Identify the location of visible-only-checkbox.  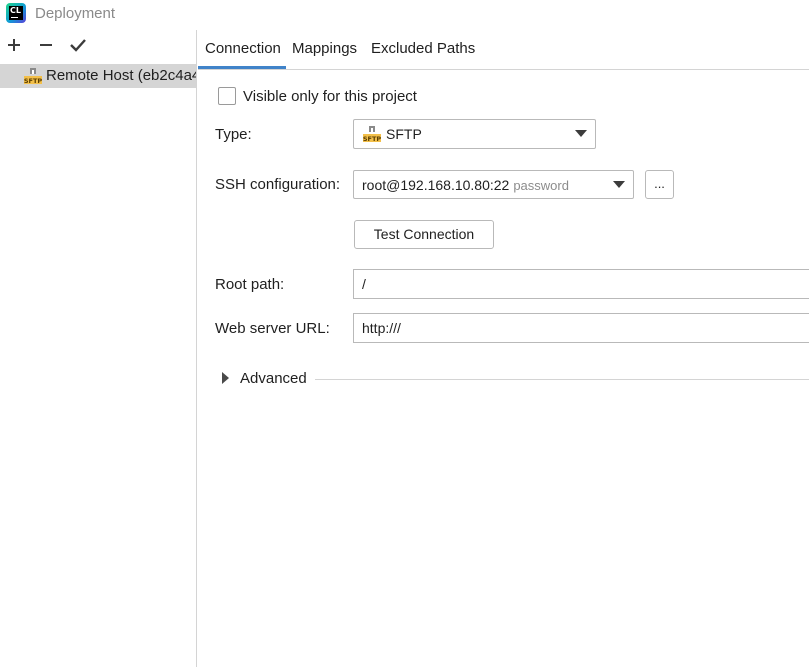
(227, 96).